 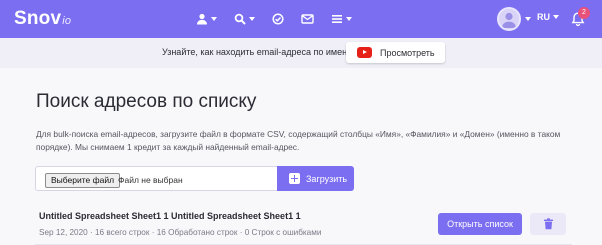 I want to click on watch-video-label: Просмотреть, so click(x=407, y=52).